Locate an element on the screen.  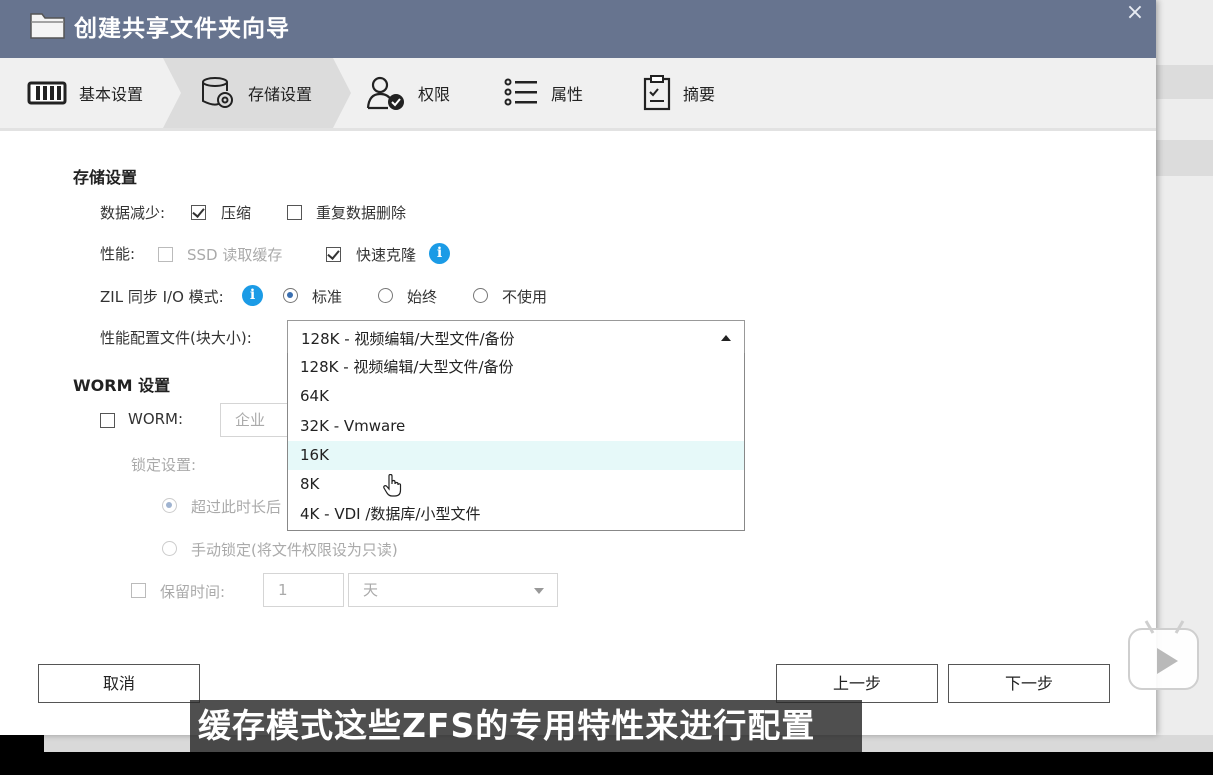
performance-label: 性能: is located at coordinates (118, 254).